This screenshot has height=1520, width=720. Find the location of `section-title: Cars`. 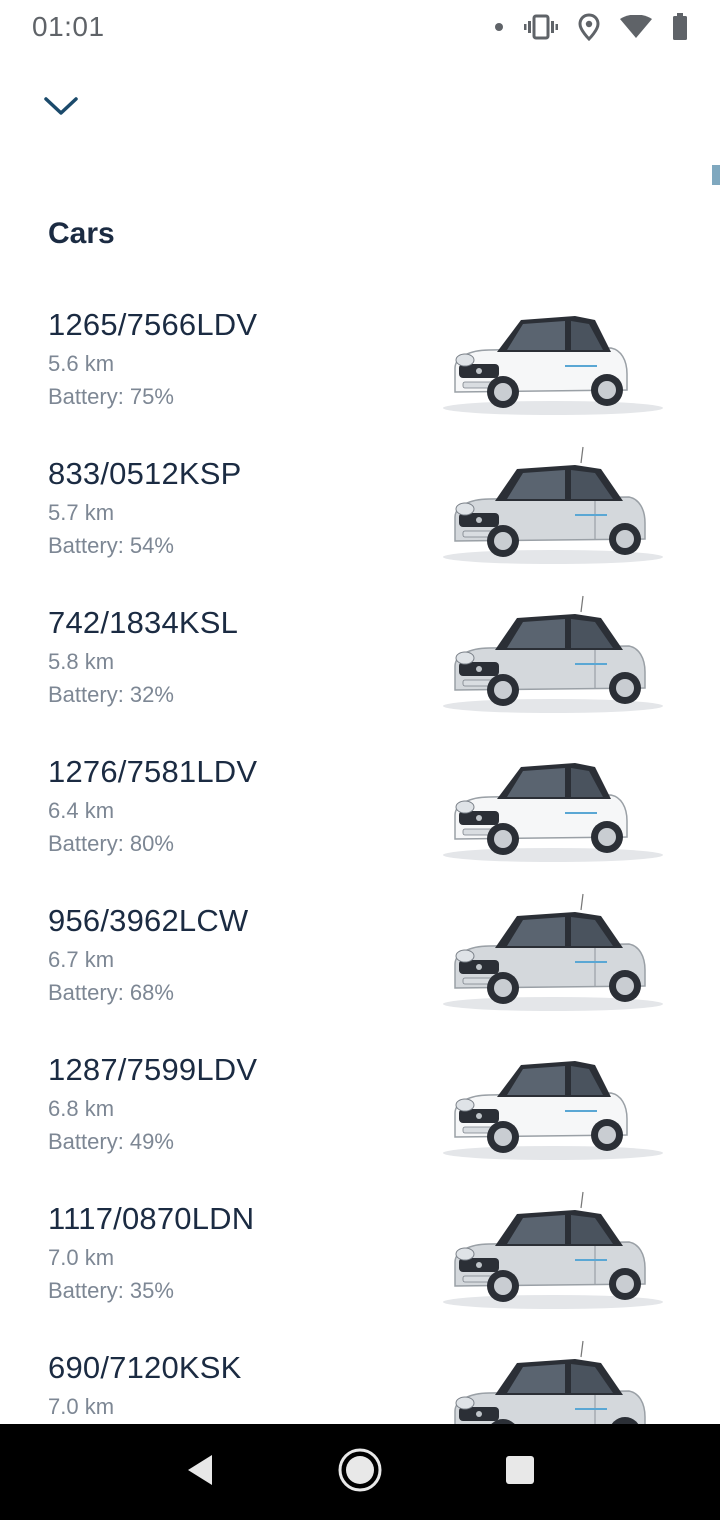

section-title: Cars is located at coordinates (81, 233).